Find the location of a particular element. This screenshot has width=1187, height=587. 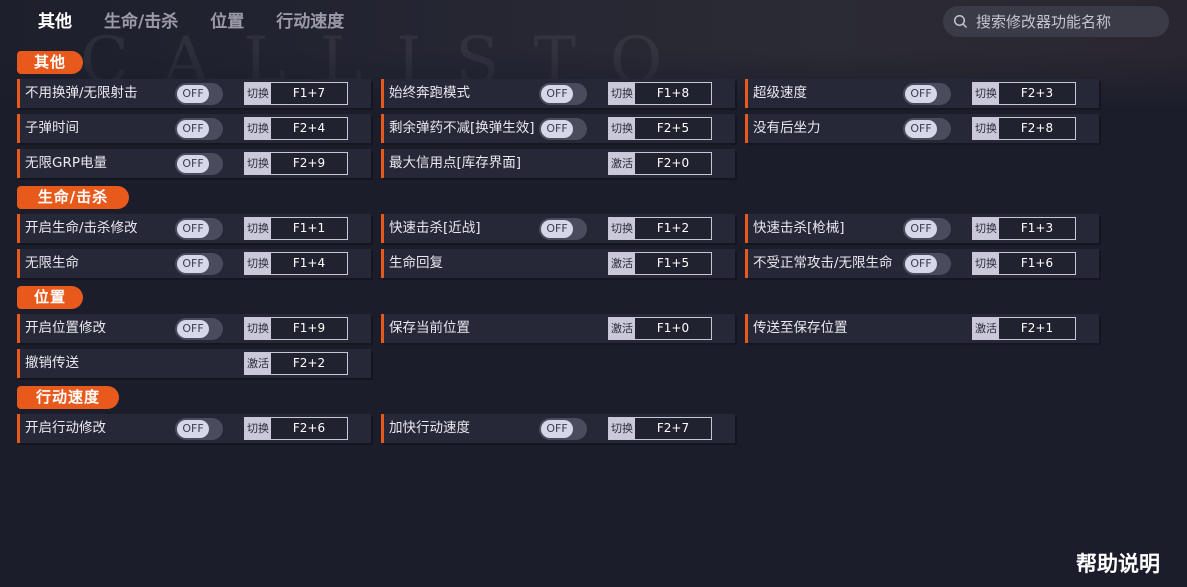

search-box is located at coordinates (1056, 21).